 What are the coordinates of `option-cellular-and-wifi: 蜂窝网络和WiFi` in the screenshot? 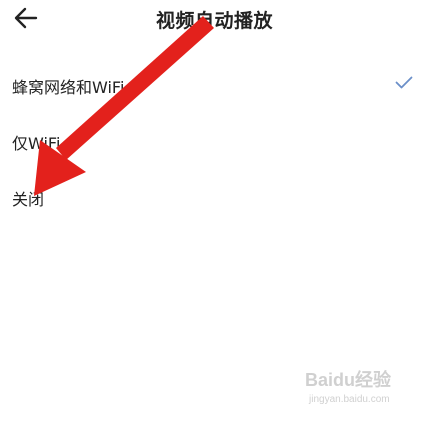 It's located at (214, 86).